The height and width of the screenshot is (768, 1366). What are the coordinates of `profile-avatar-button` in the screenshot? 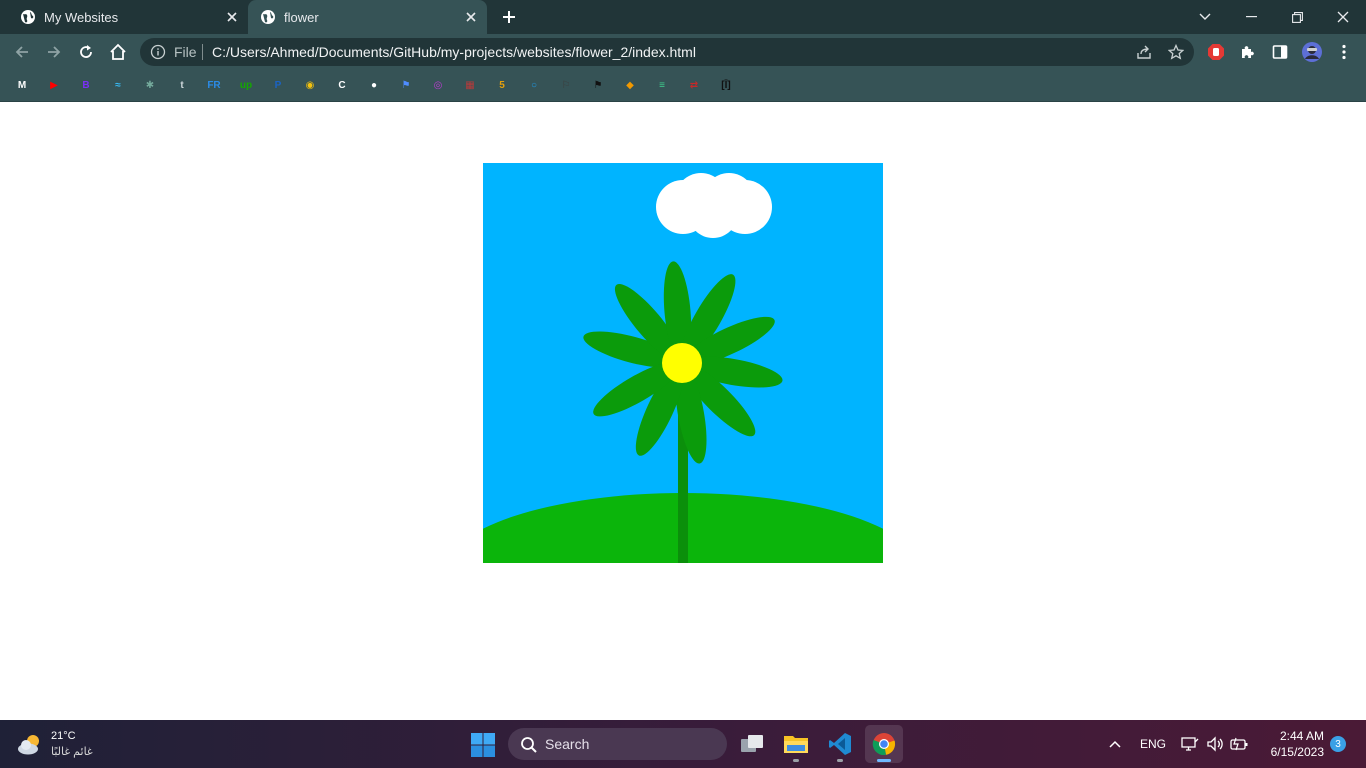 It's located at (1312, 52).